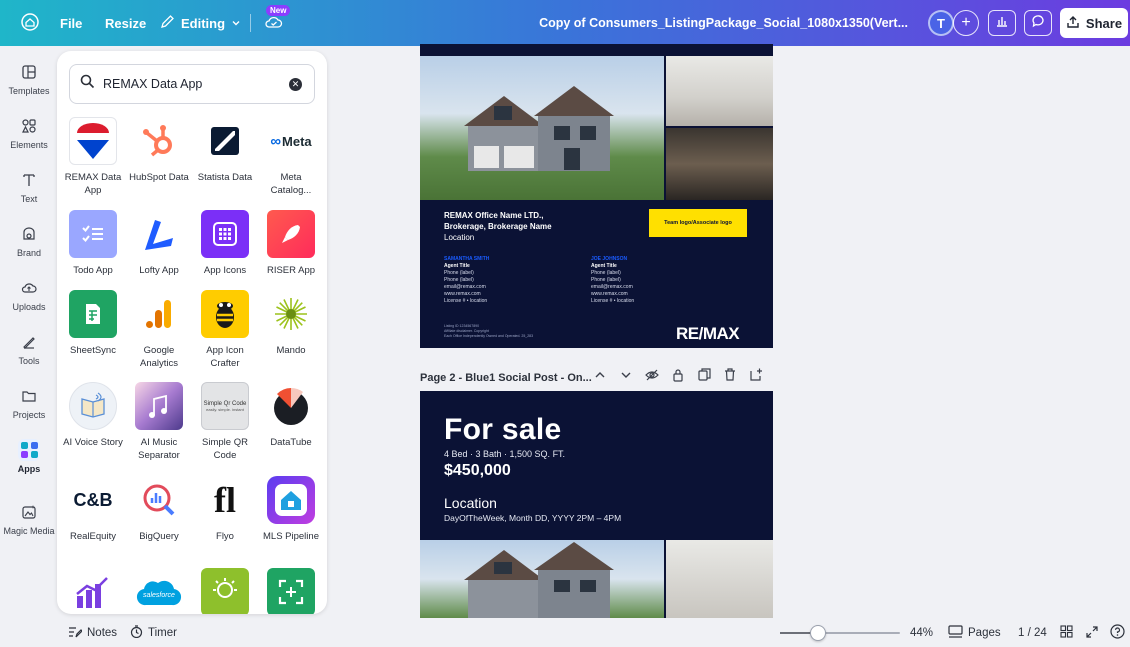 The width and height of the screenshot is (1130, 647). What do you see at coordinates (203, 23) in the screenshot?
I see `editing-label: Editing` at bounding box center [203, 23].